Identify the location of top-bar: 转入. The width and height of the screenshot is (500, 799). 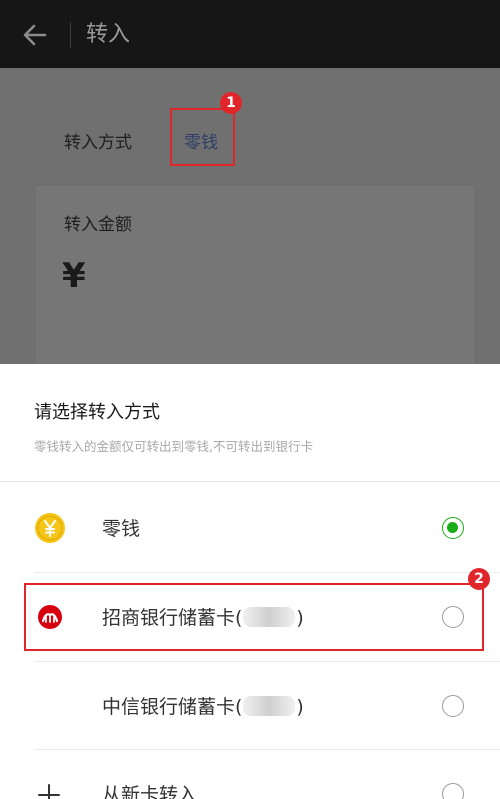
(250, 34).